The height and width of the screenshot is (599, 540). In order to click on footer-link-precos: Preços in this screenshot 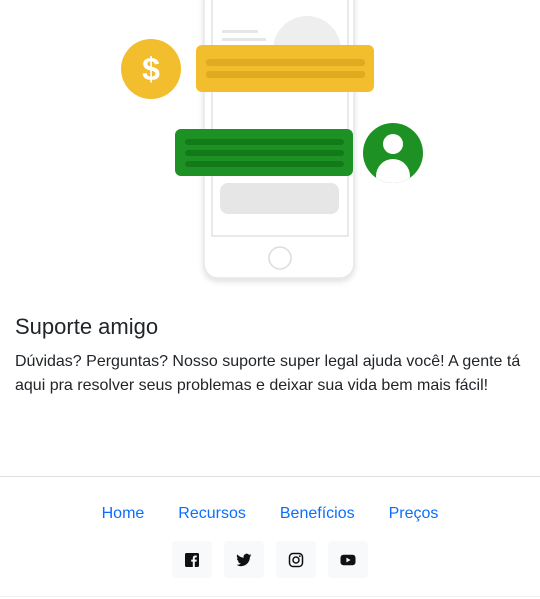, I will do `click(414, 514)`.